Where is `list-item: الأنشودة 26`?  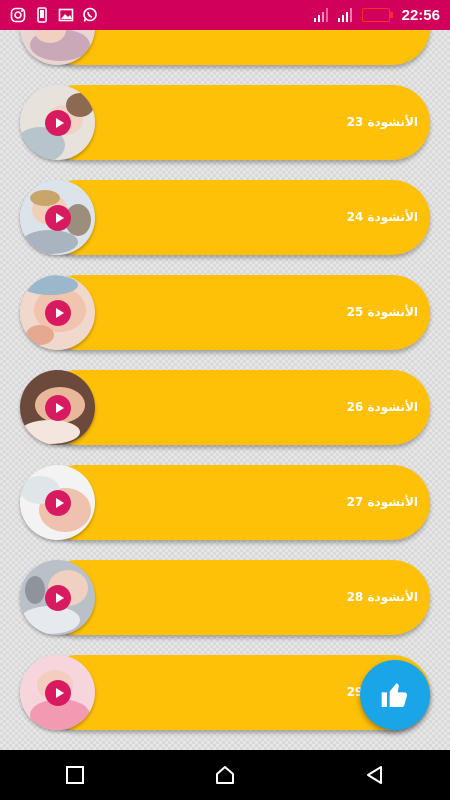
list-item: الأنشودة 26 is located at coordinates (225, 407).